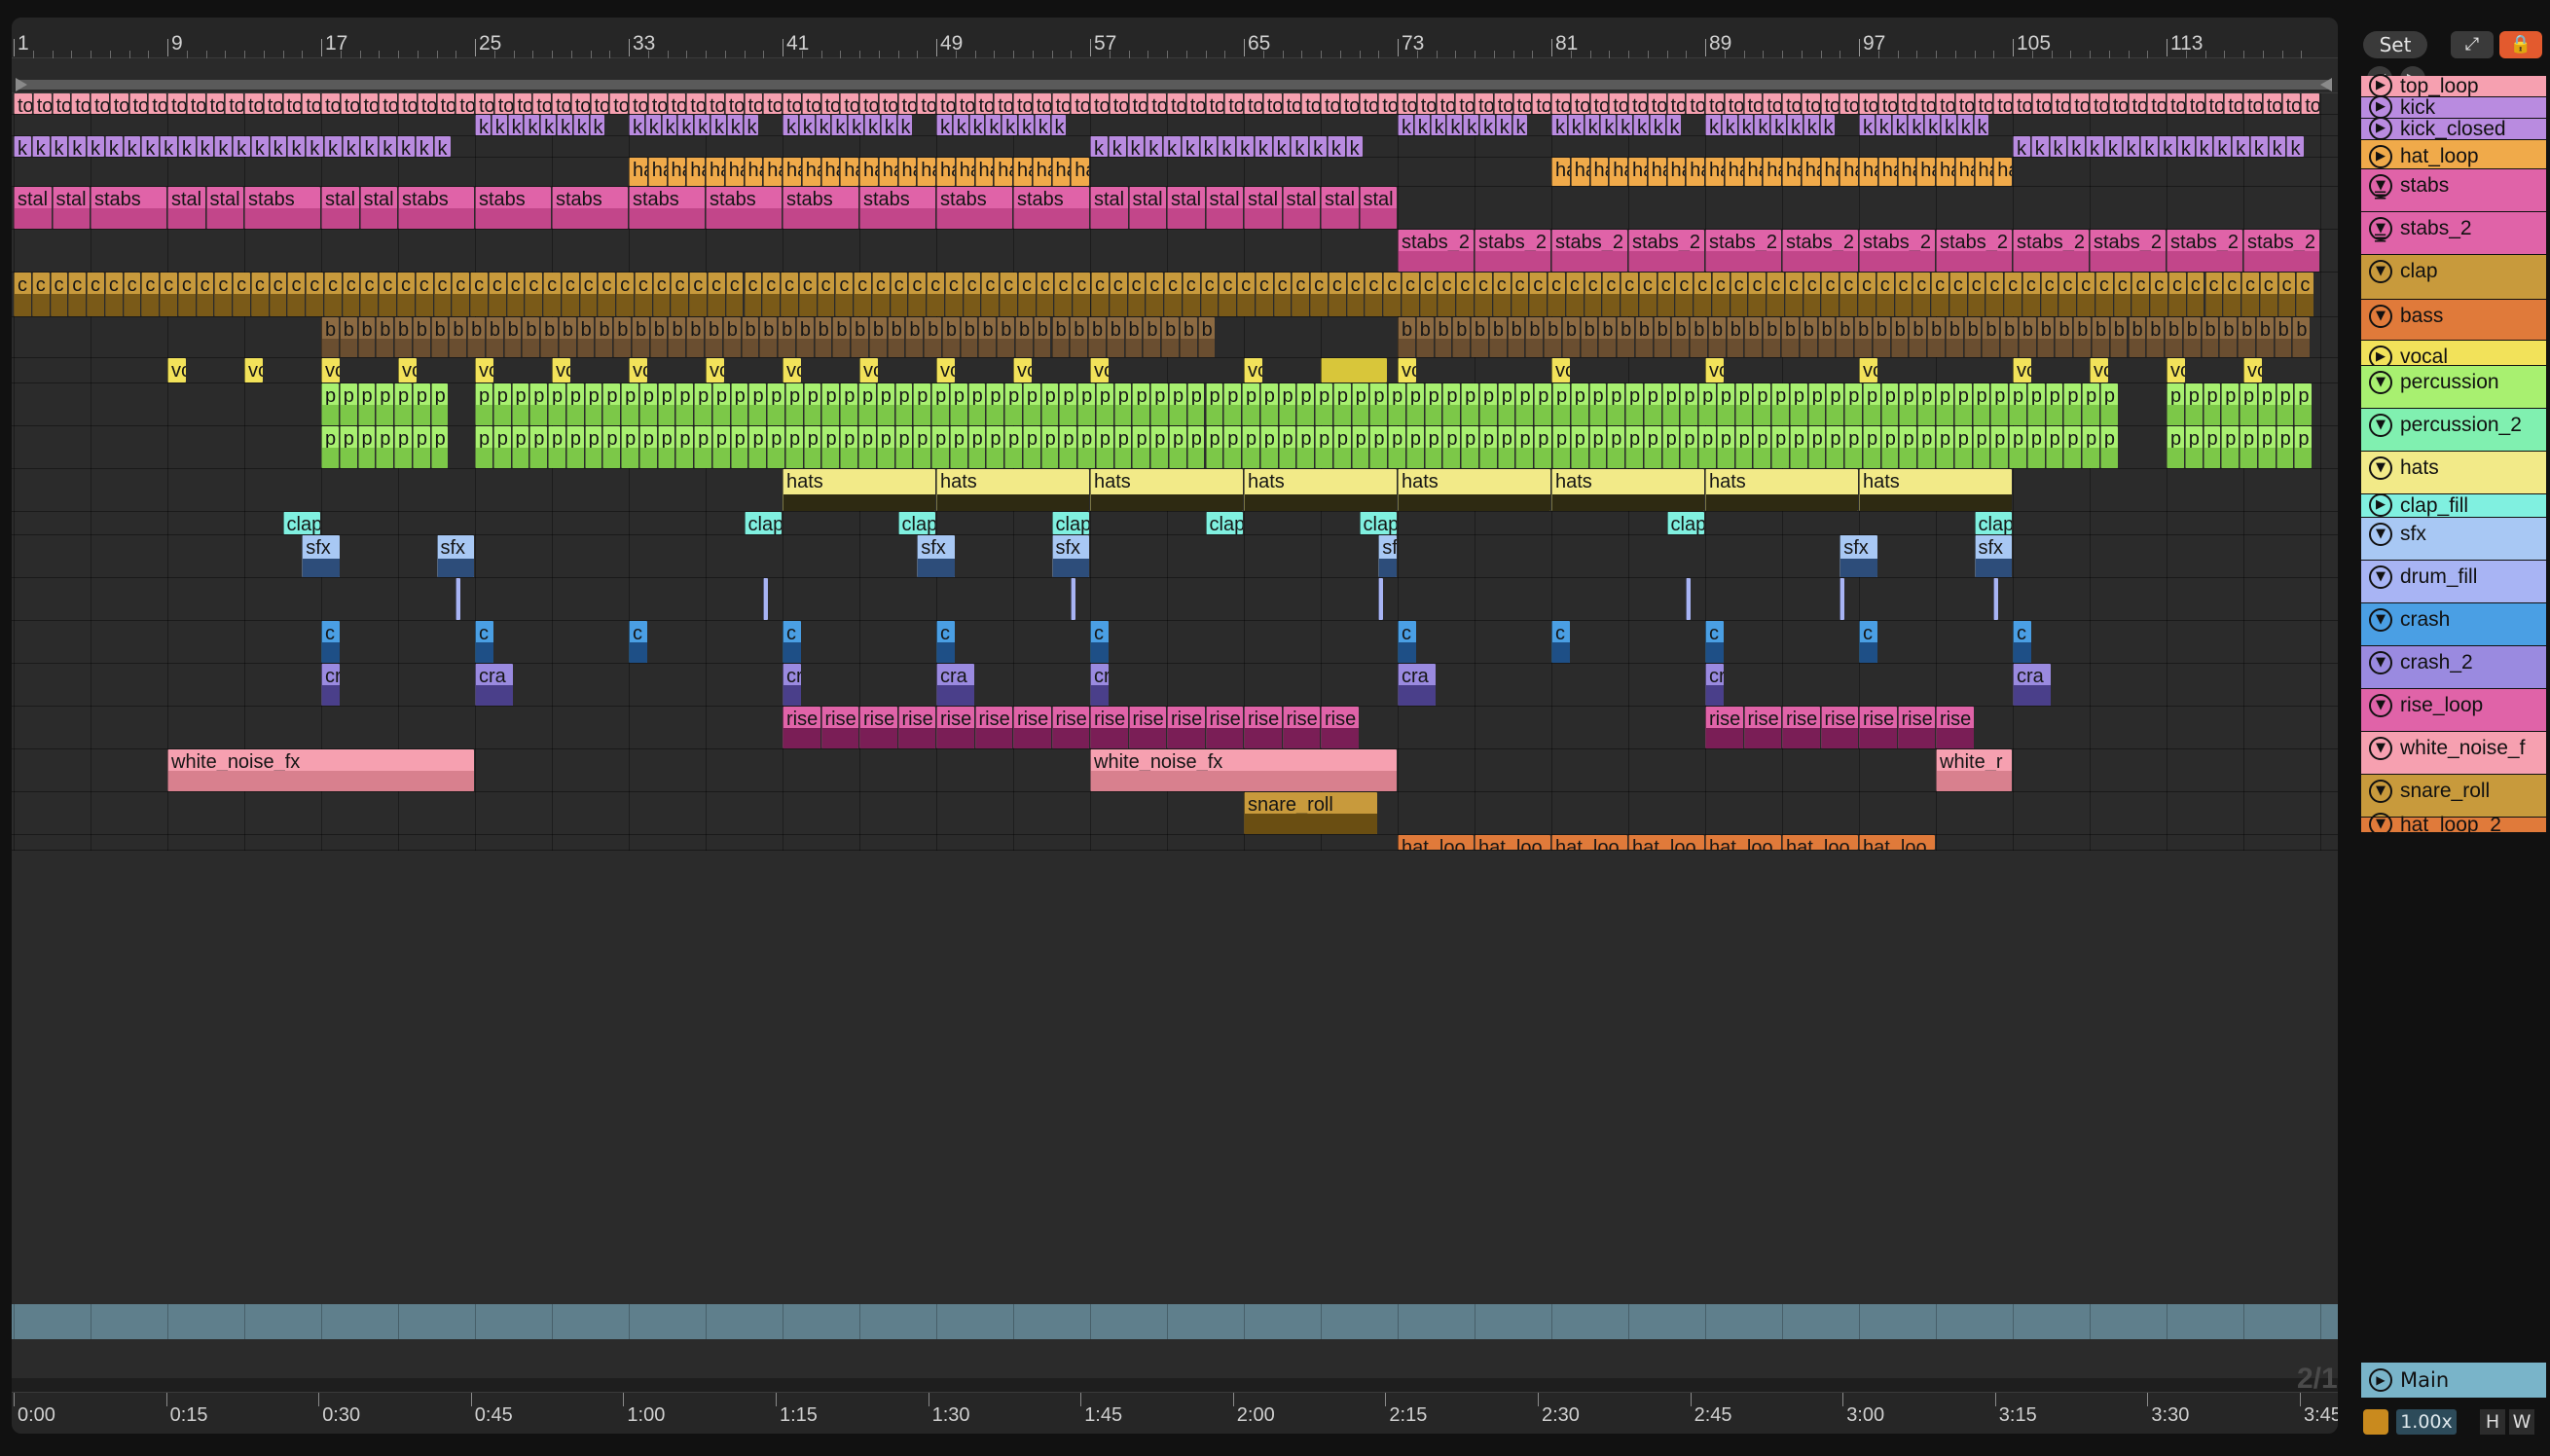 The image size is (2550, 1456). What do you see at coordinates (2453, 277) in the screenshot?
I see `track-header-clap: ▼ clap` at bounding box center [2453, 277].